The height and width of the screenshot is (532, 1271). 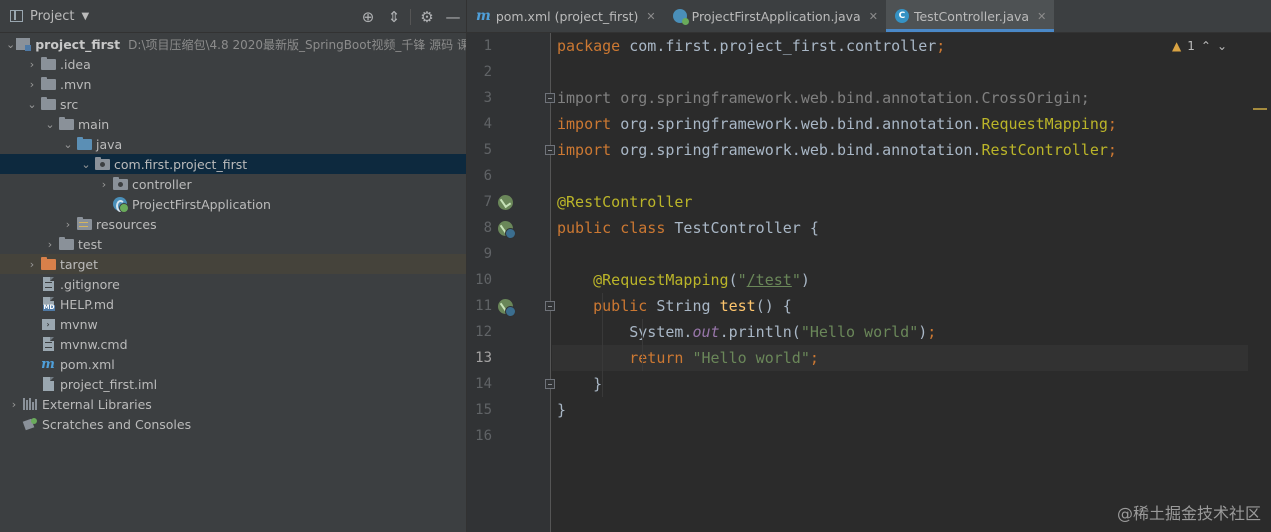 I want to click on tree-item-src: ⌄ src, so click(x=233, y=104).